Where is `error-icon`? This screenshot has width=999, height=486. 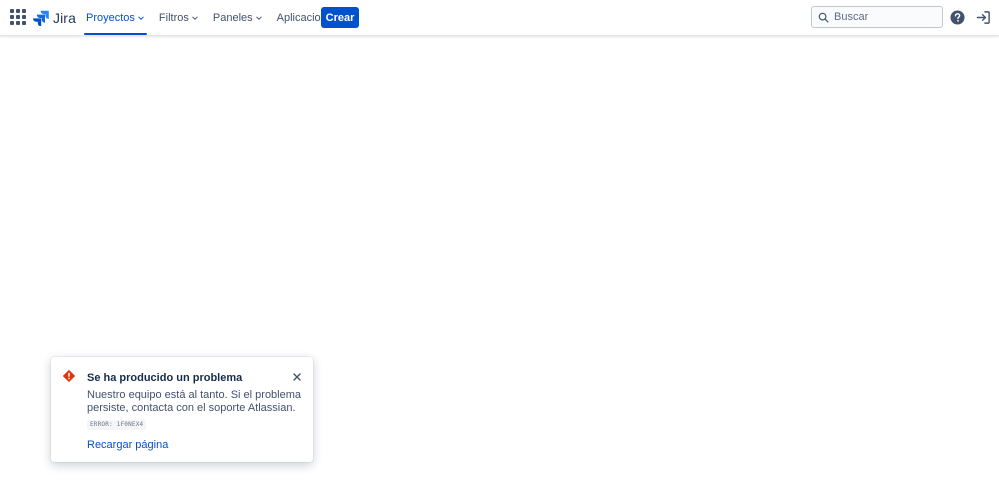
error-icon is located at coordinates (69, 376).